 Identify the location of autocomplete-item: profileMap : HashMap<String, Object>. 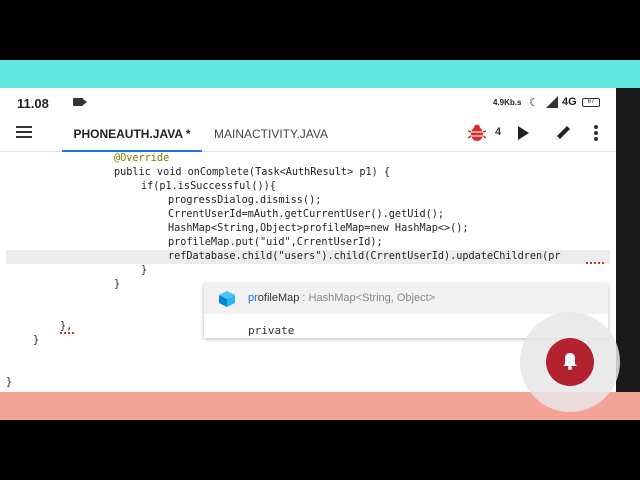
(406, 299).